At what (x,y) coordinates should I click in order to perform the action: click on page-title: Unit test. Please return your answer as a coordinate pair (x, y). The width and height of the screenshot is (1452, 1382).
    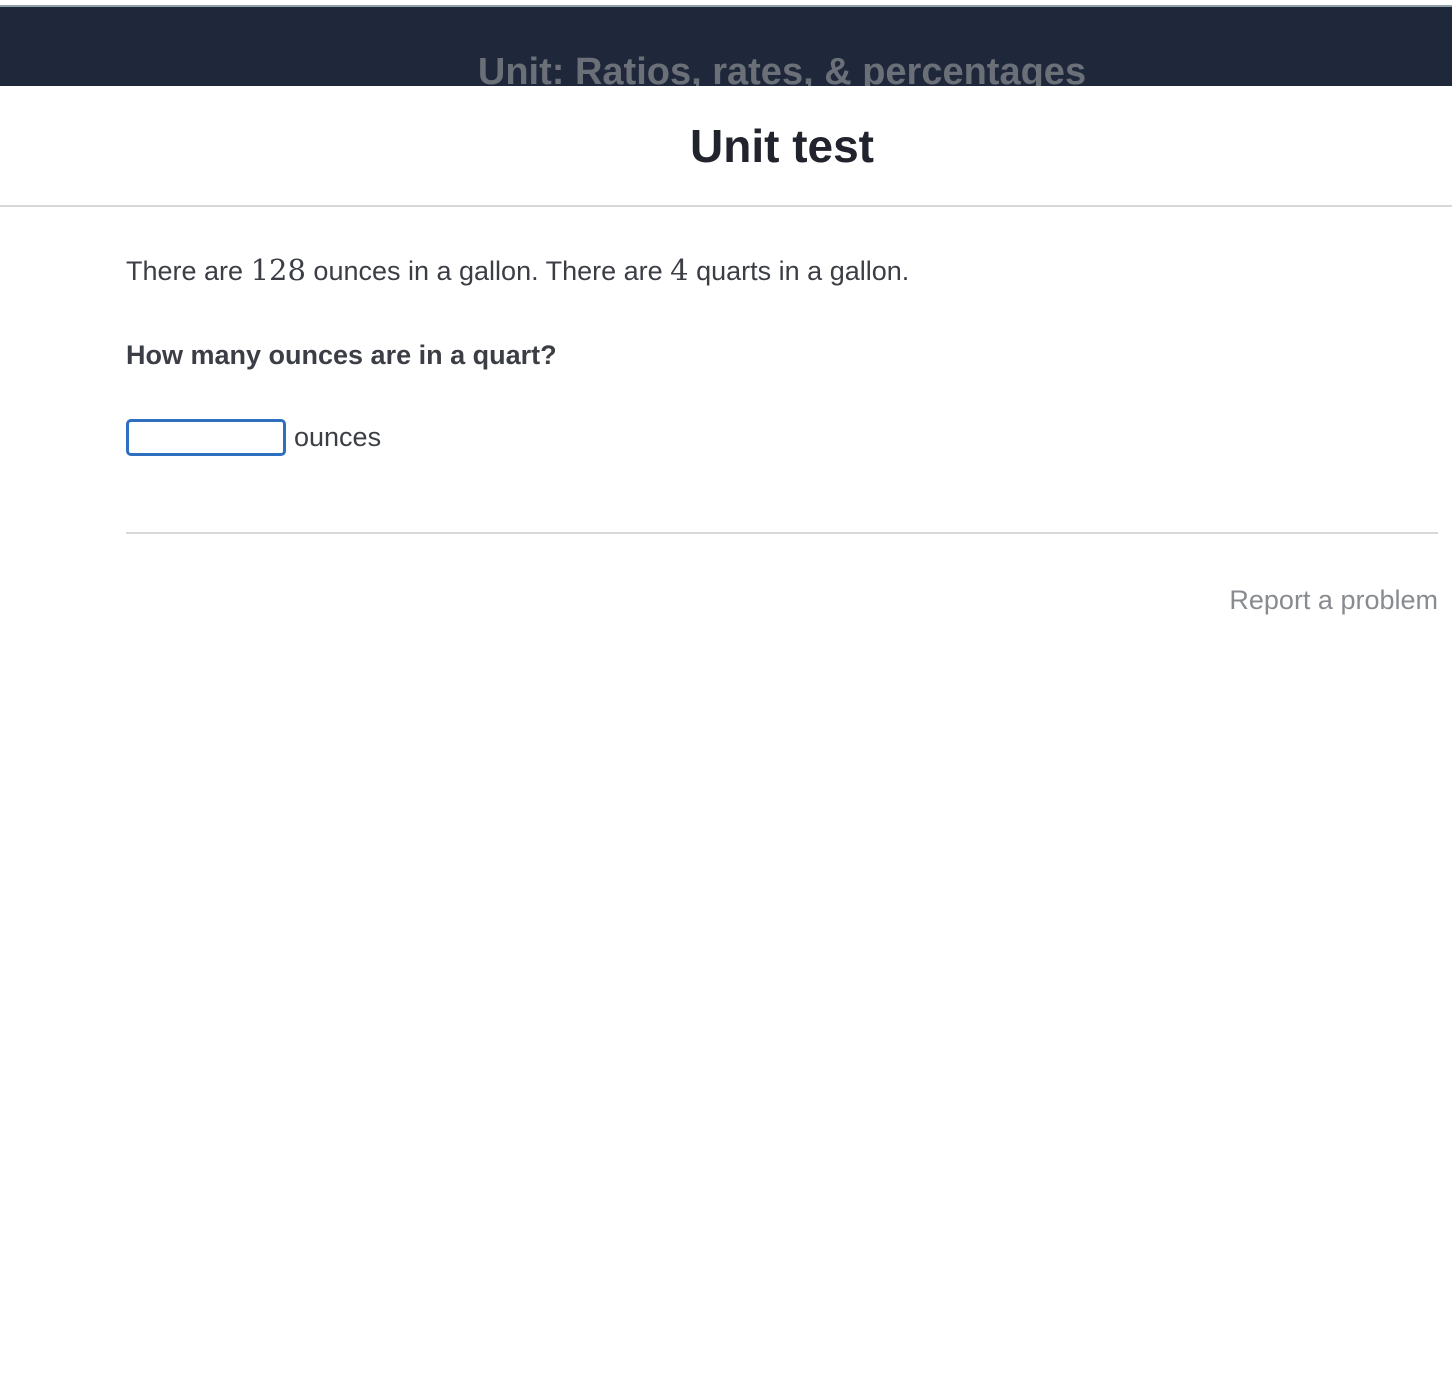
    Looking at the image, I should click on (782, 146).